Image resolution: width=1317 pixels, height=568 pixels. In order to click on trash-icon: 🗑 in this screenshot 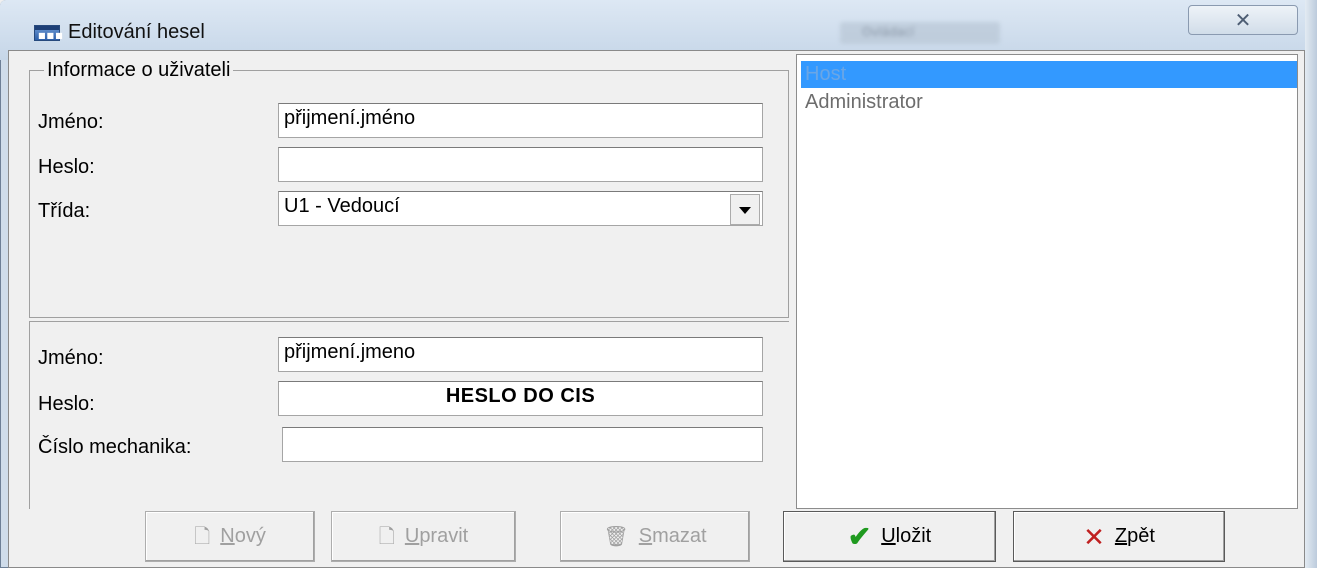, I will do `click(616, 536)`.